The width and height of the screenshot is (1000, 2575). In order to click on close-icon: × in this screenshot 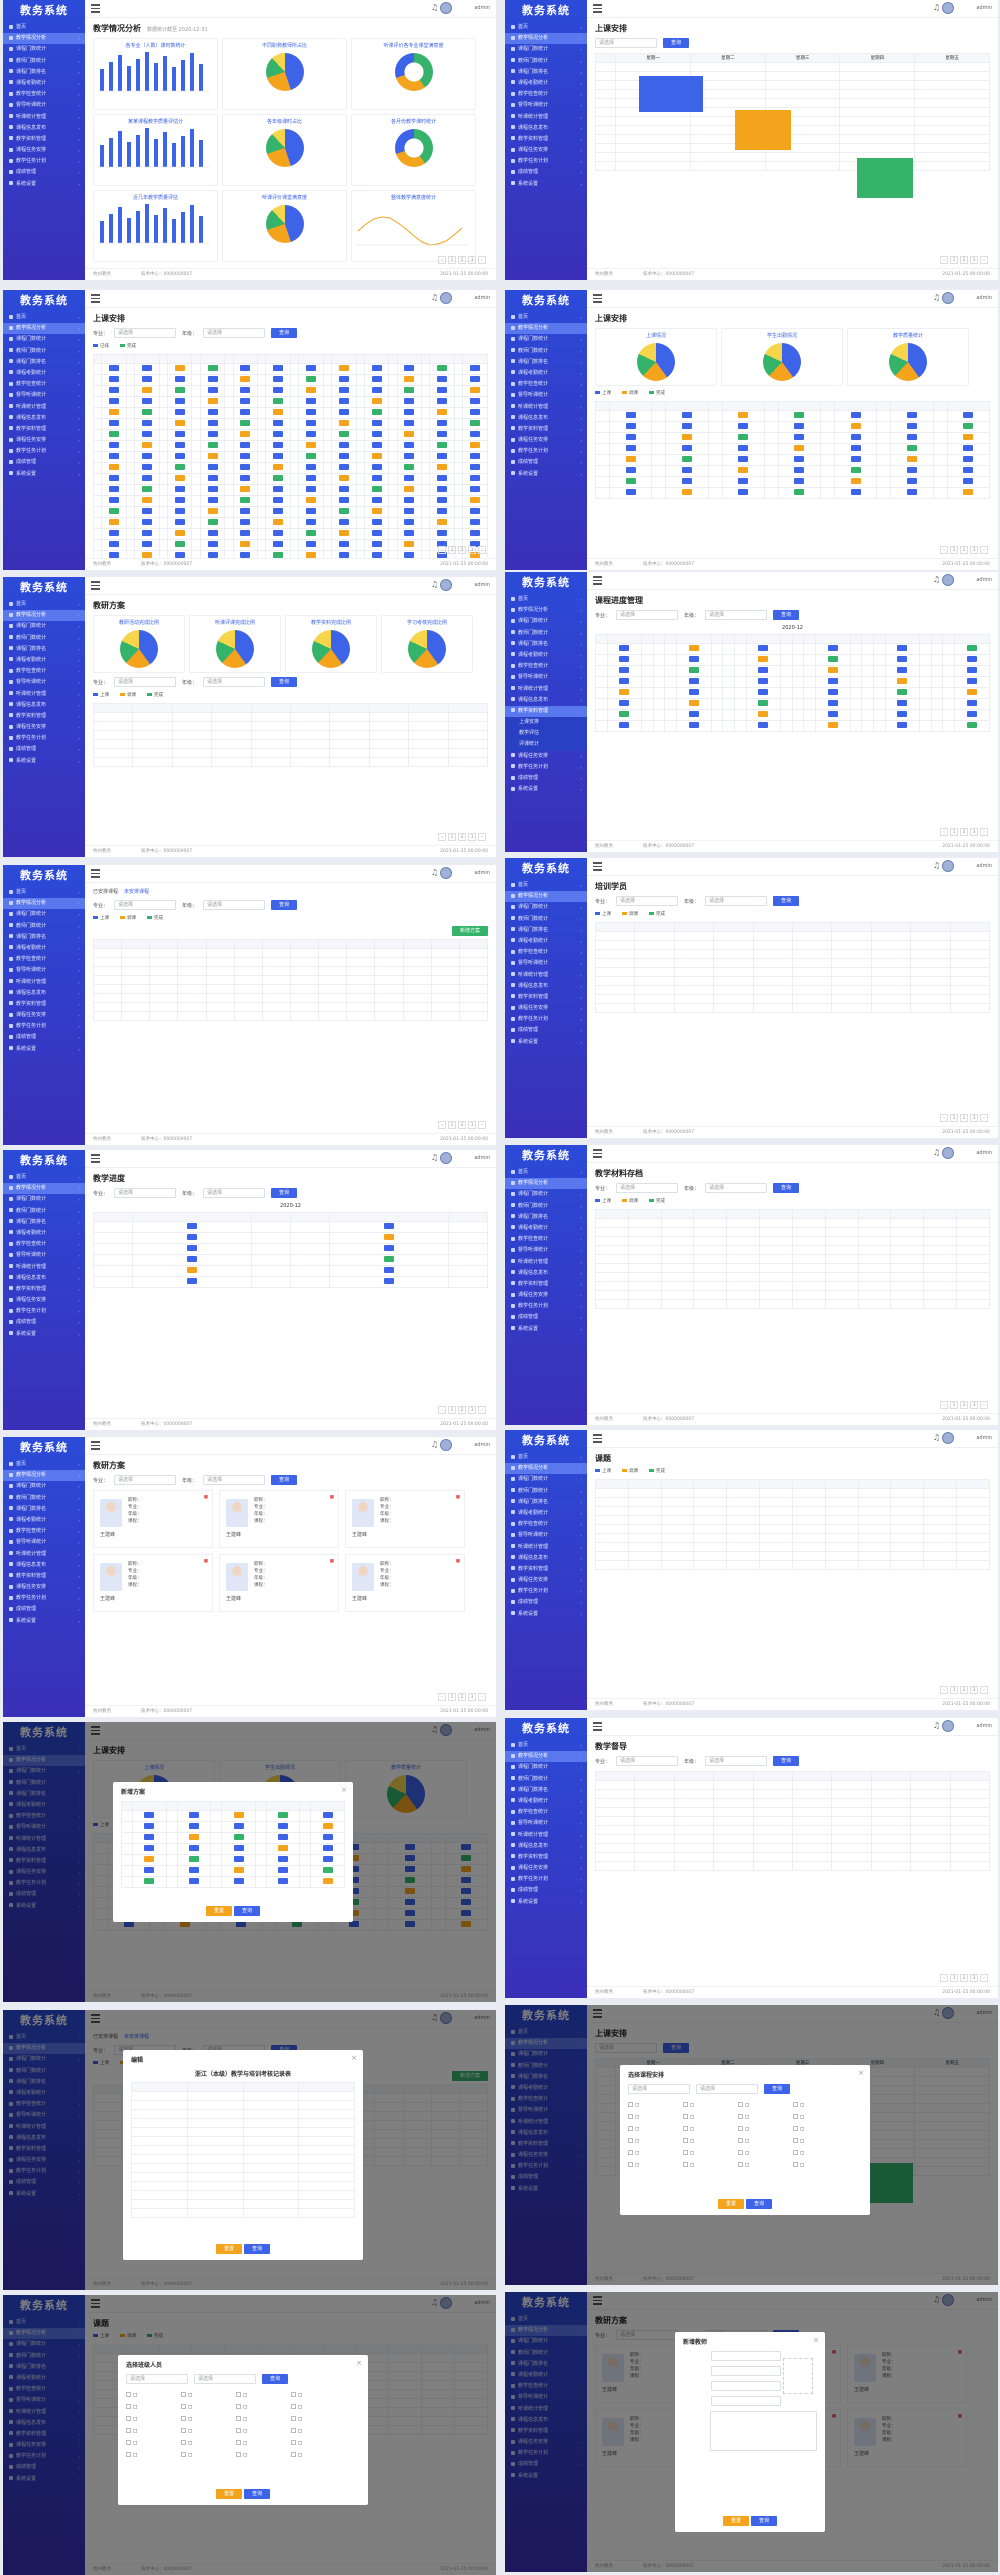, I will do `click(354, 2058)`.